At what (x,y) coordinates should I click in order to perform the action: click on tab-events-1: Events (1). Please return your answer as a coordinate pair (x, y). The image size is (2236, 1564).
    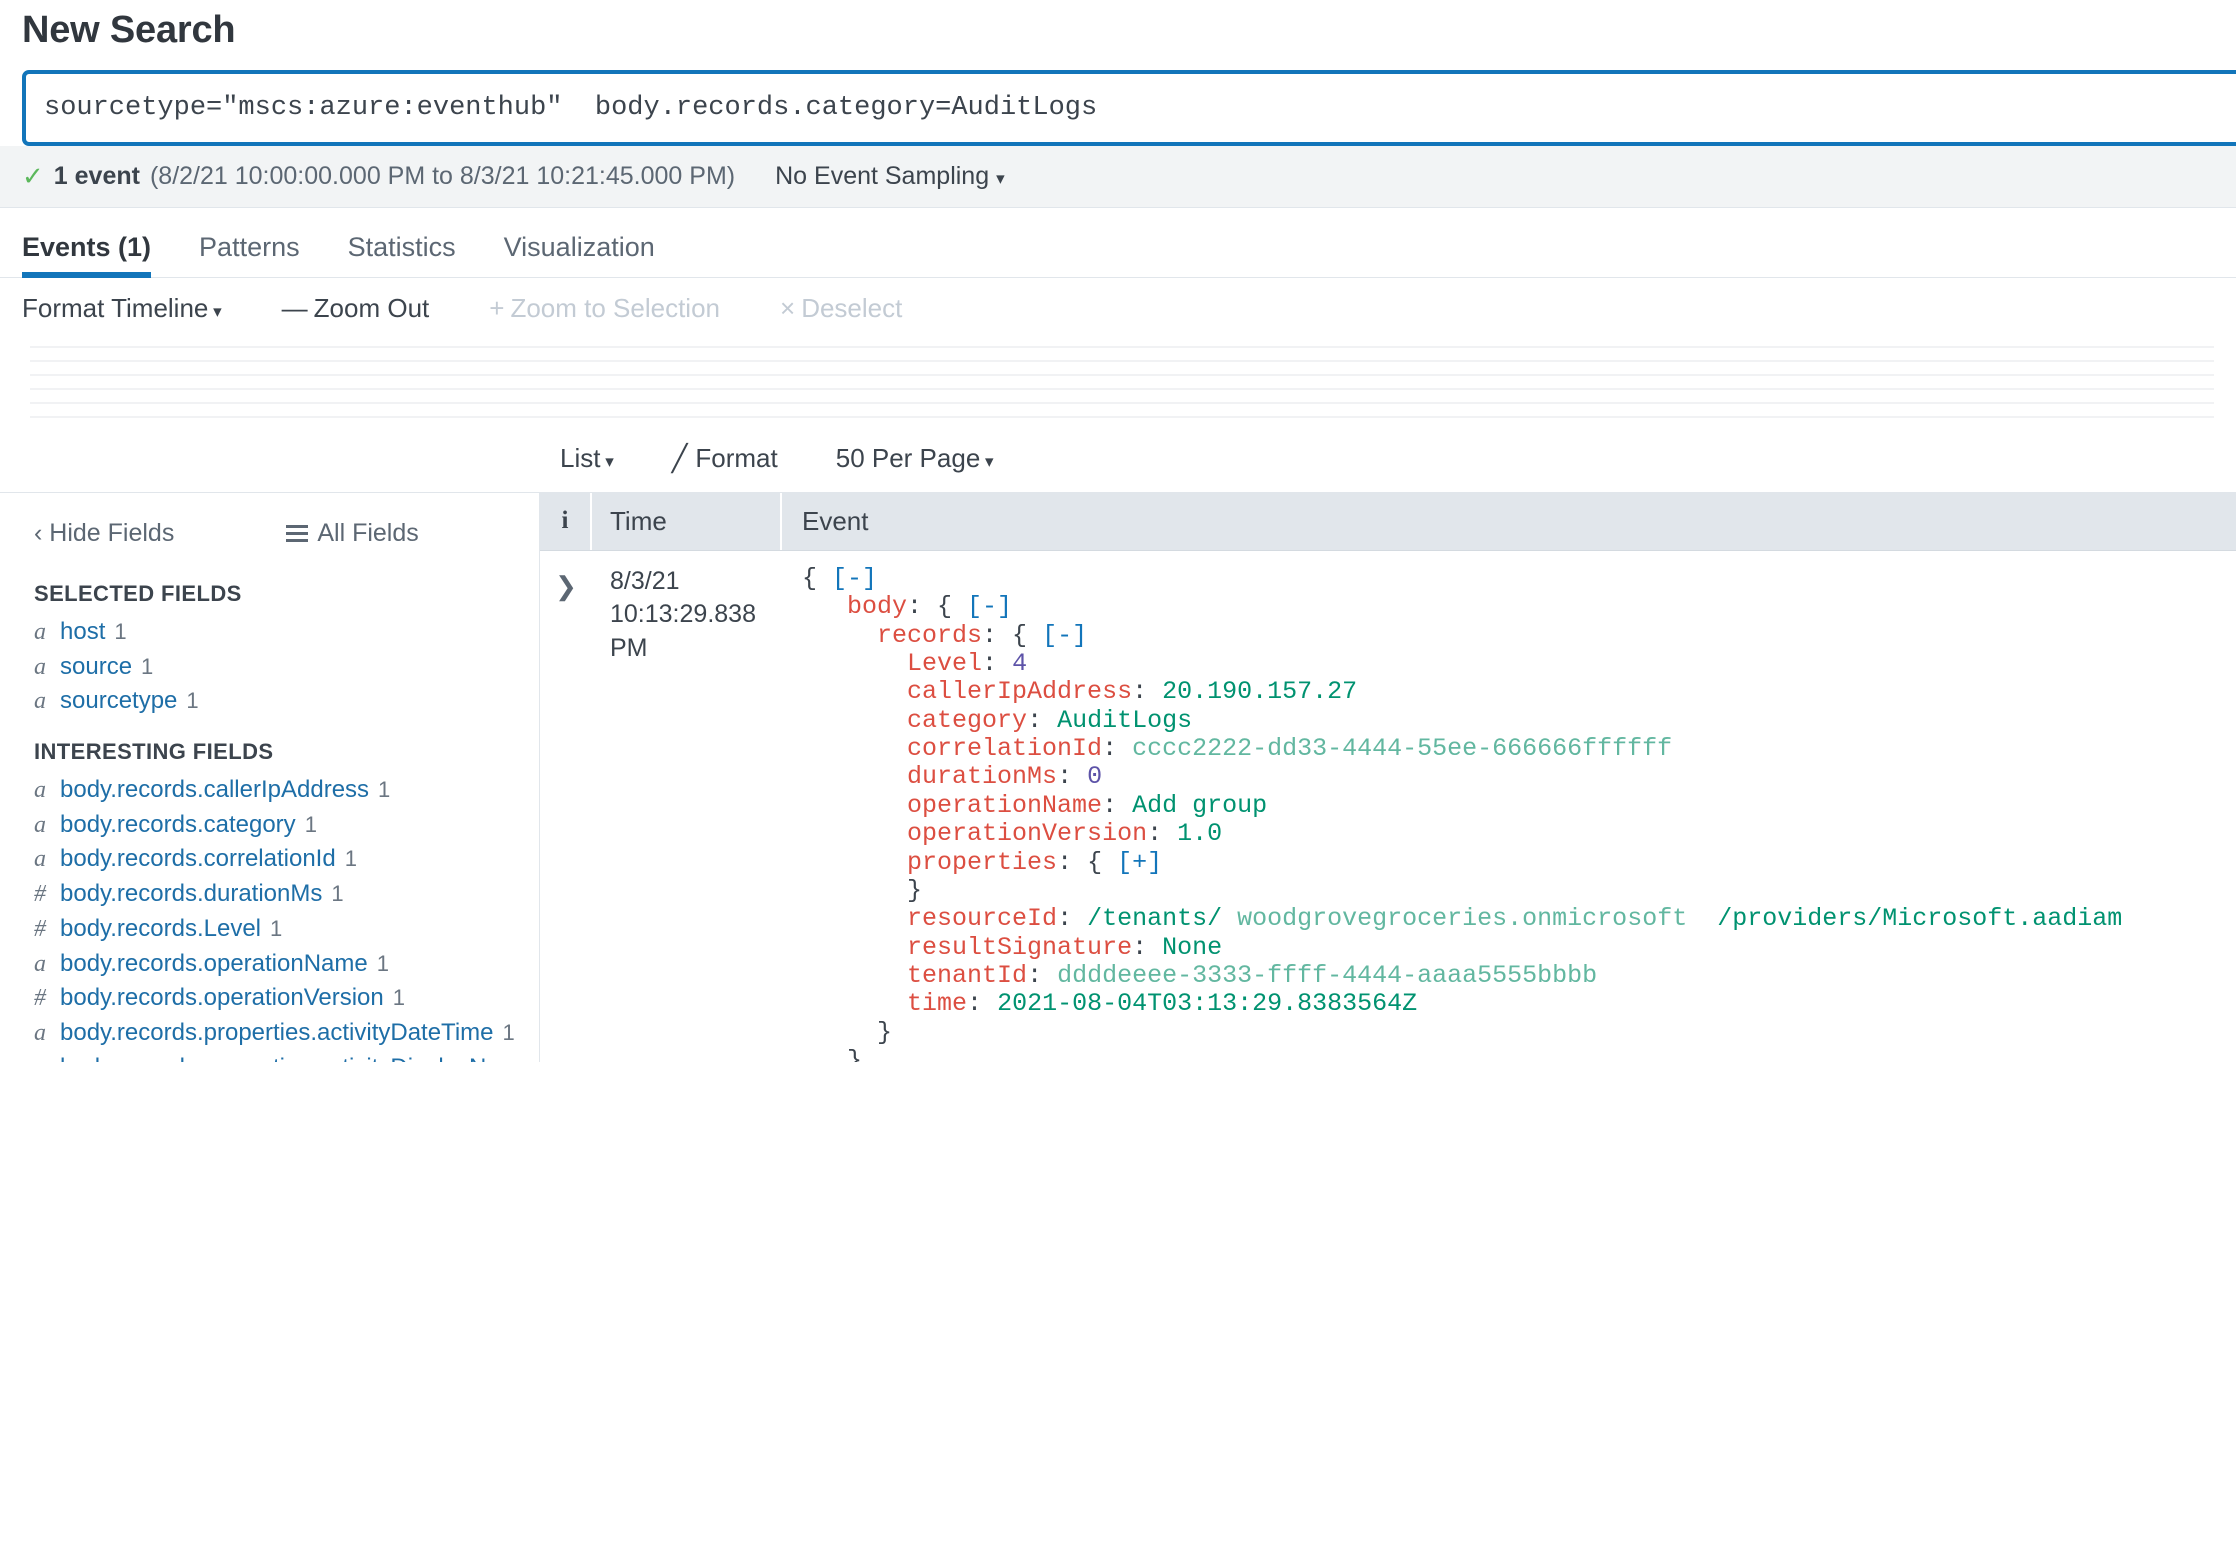
    Looking at the image, I should click on (98, 255).